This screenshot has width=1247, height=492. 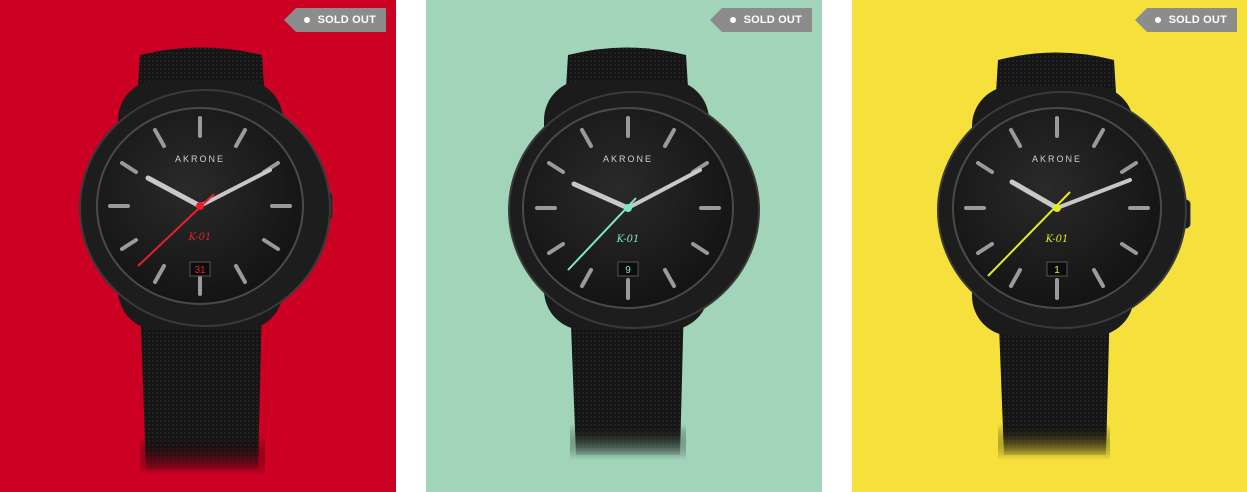 I want to click on date-number: 9, so click(x=628, y=270).